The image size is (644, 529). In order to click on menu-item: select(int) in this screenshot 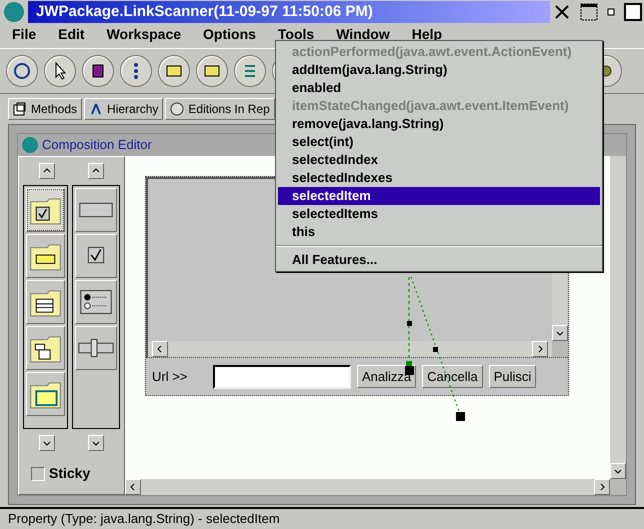, I will do `click(439, 142)`.